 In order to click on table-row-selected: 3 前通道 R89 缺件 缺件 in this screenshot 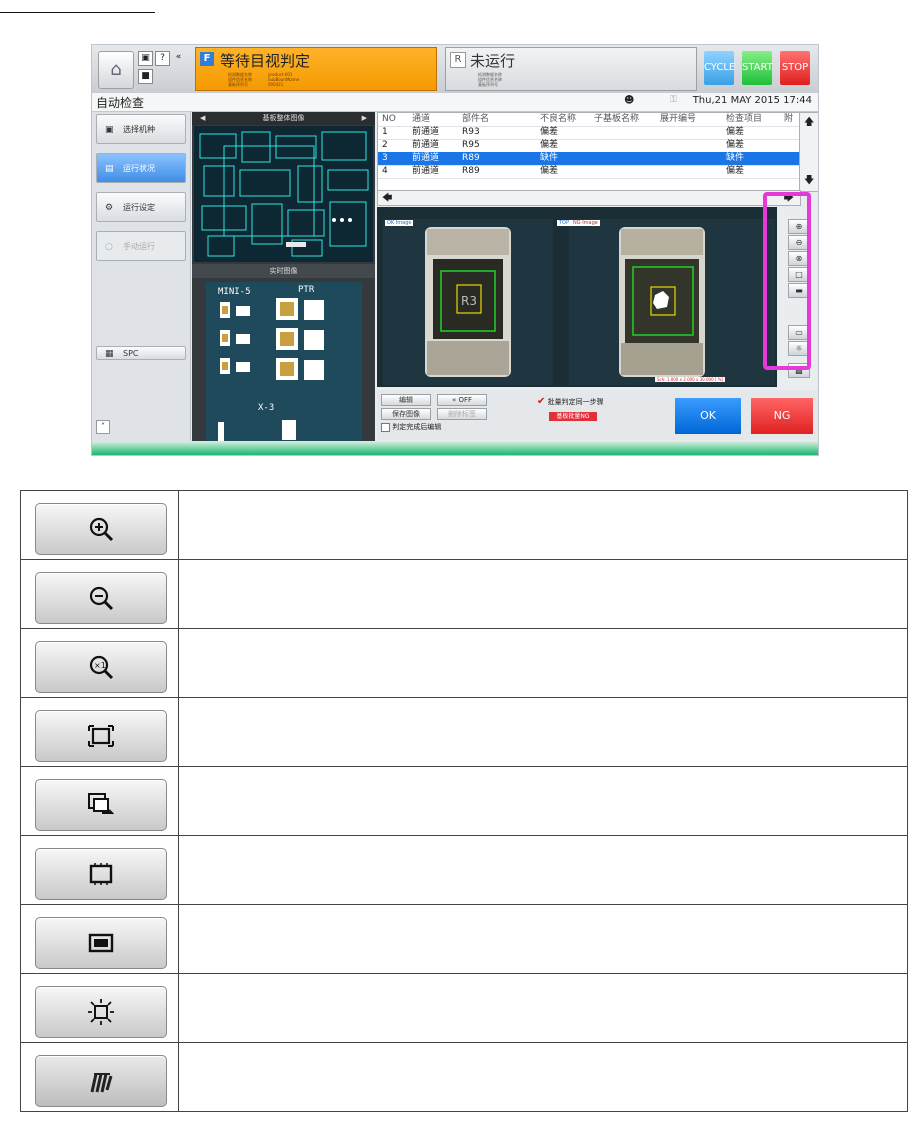, I will do `click(589, 159)`.